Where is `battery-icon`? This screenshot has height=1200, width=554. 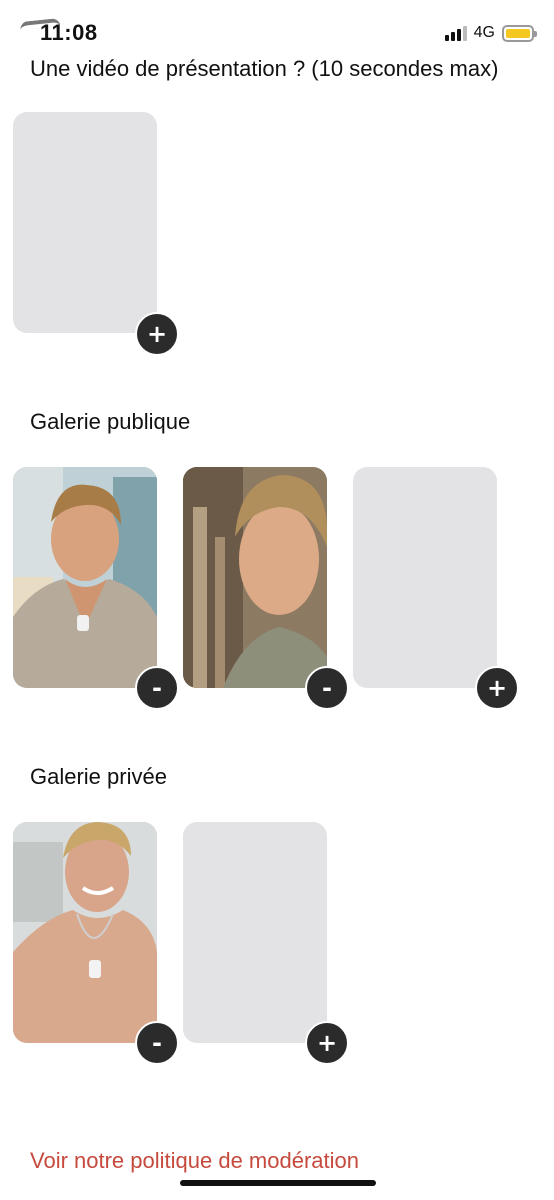
battery-icon is located at coordinates (519, 33).